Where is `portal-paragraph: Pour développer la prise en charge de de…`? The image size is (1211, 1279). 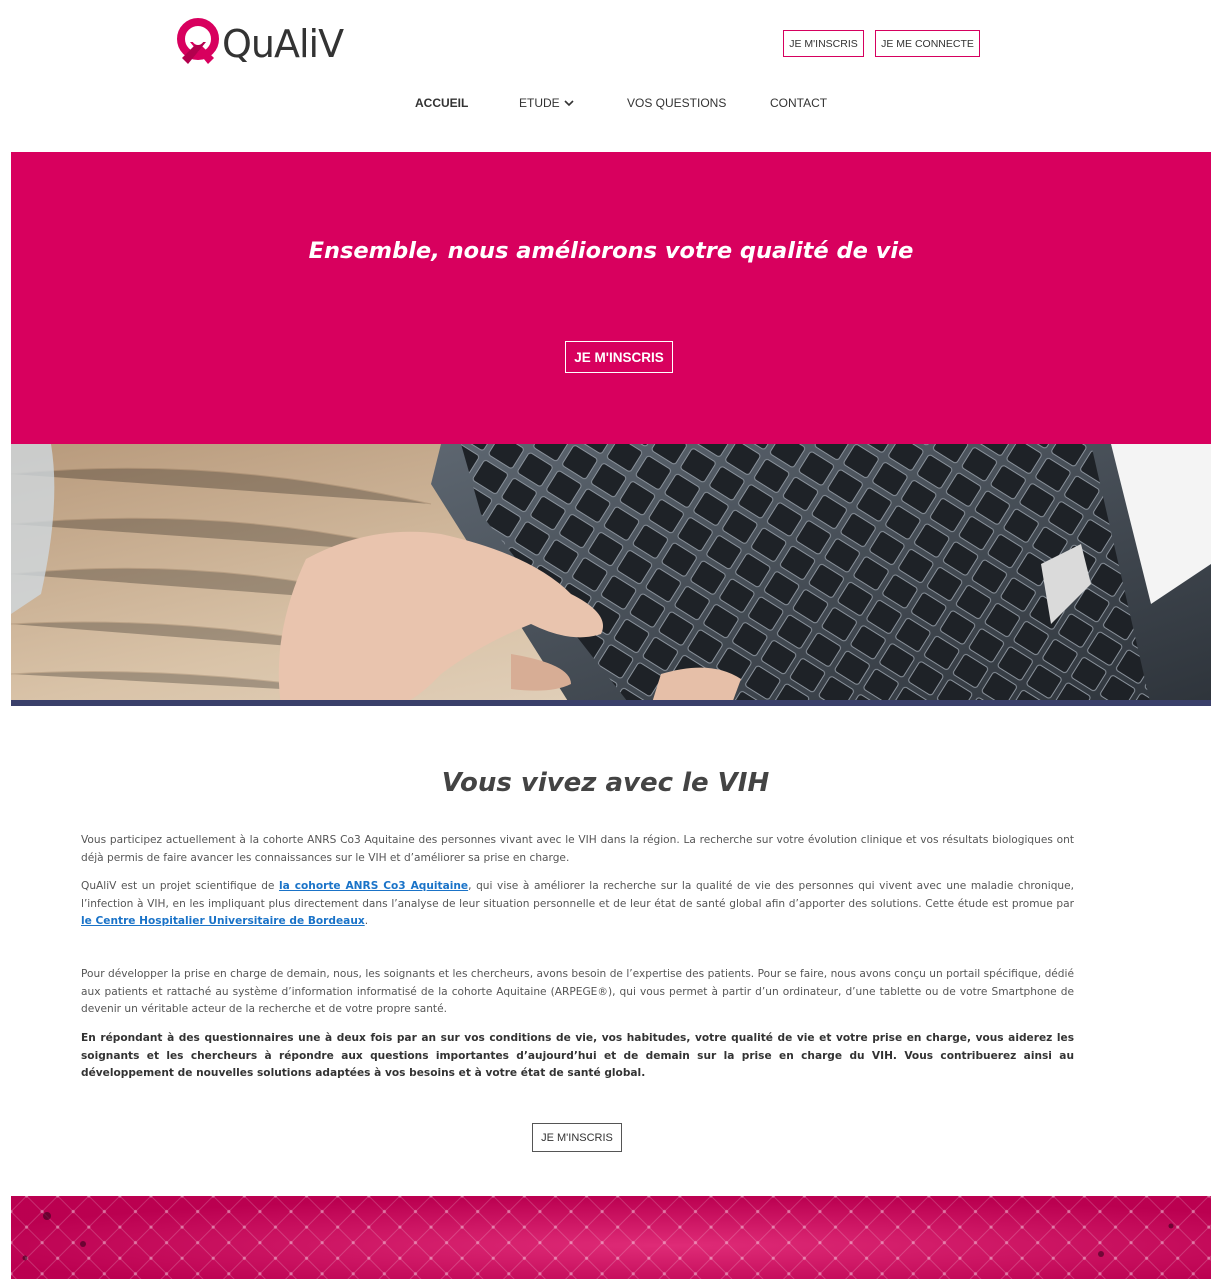 portal-paragraph: Pour développer la prise en charge de de… is located at coordinates (577, 992).